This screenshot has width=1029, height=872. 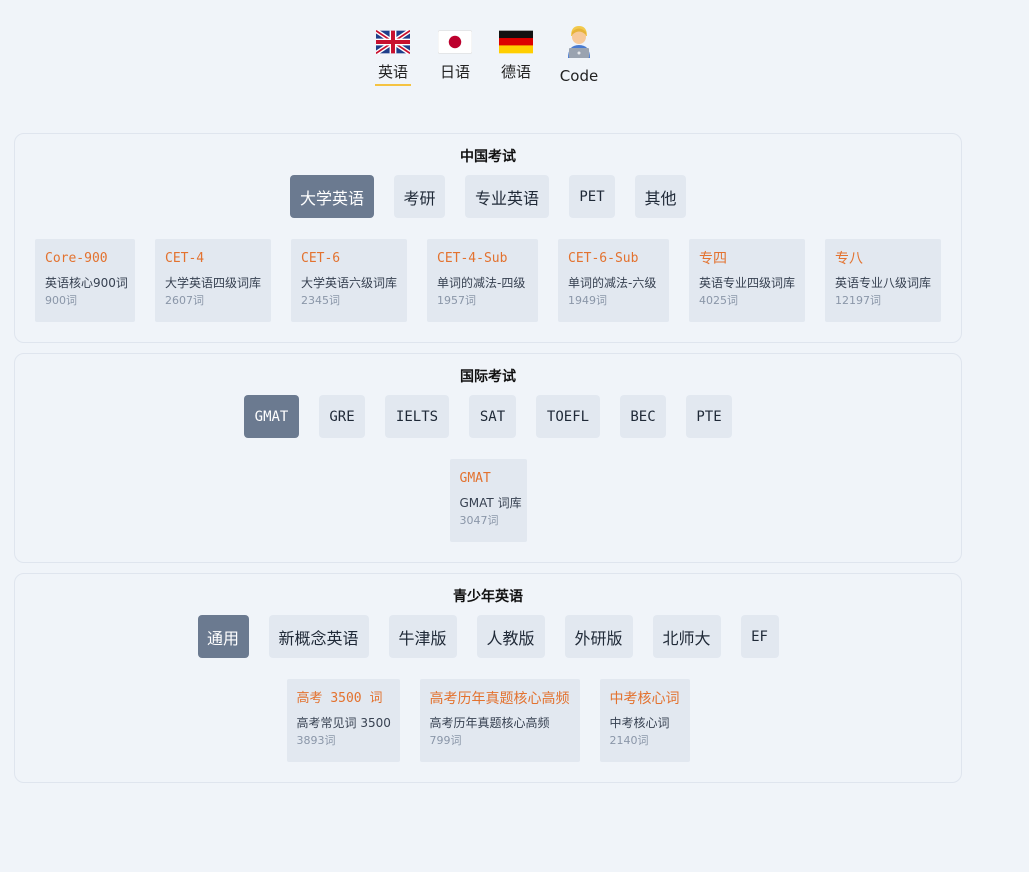 What do you see at coordinates (718, 300) in the screenshot?
I see `wordbook-count: 4025词` at bounding box center [718, 300].